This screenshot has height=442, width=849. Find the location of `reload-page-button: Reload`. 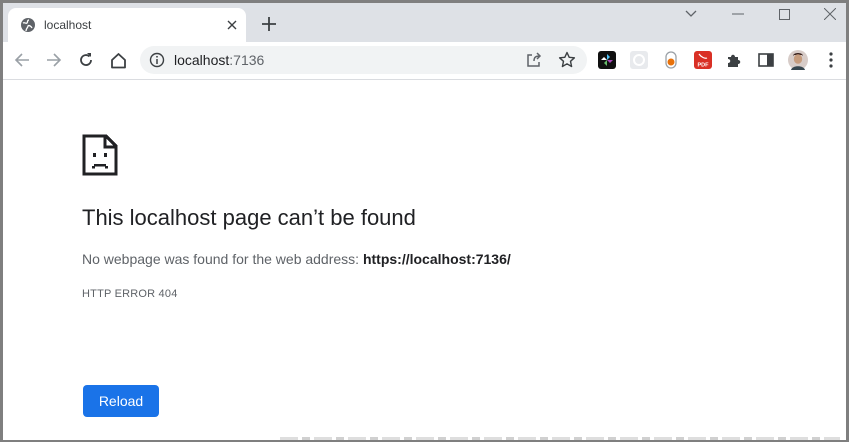

reload-page-button: Reload is located at coordinates (121, 401).